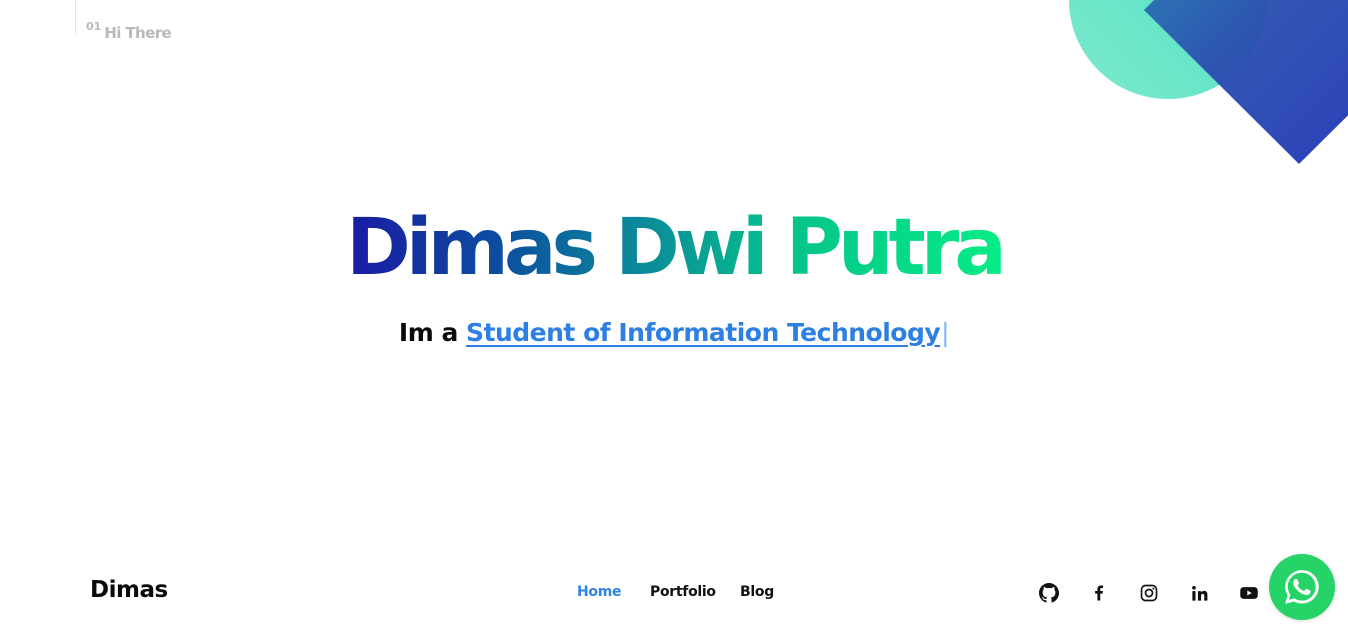 The image size is (1348, 630). I want to click on facebook-icon, so click(1099, 593).